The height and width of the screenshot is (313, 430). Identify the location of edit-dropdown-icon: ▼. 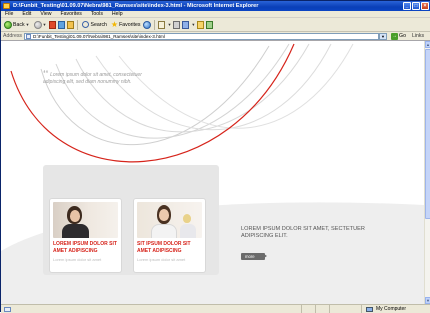
(193, 24).